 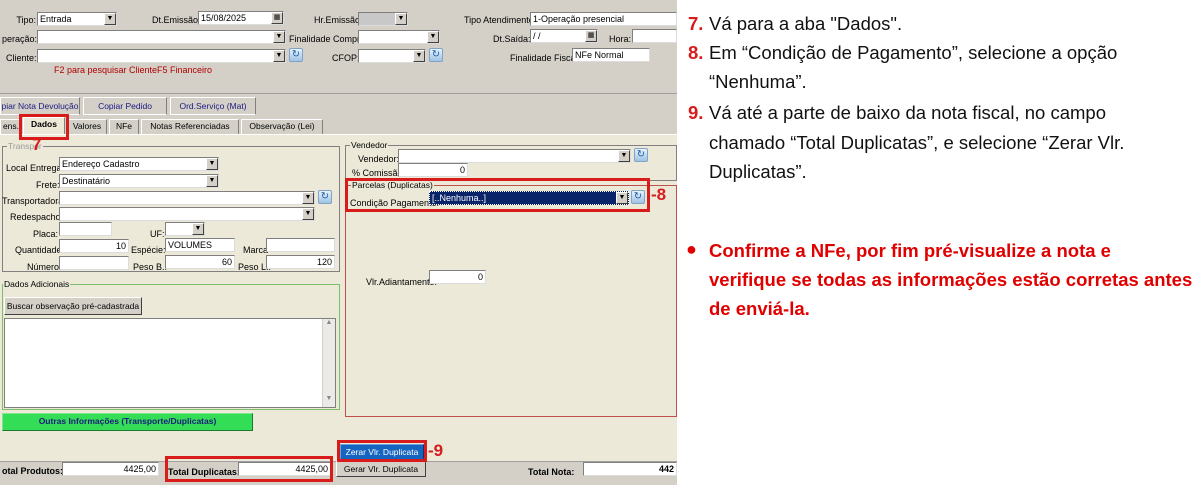 I want to click on tipo-select: Entrada ▼, so click(x=77, y=19).